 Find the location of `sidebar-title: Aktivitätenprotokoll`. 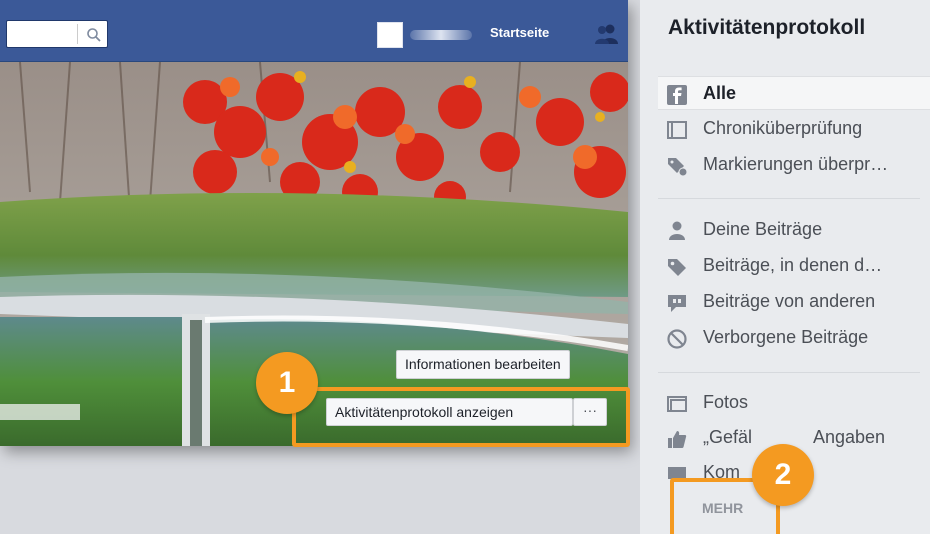

sidebar-title: Aktivitätenprotokoll is located at coordinates (767, 27).